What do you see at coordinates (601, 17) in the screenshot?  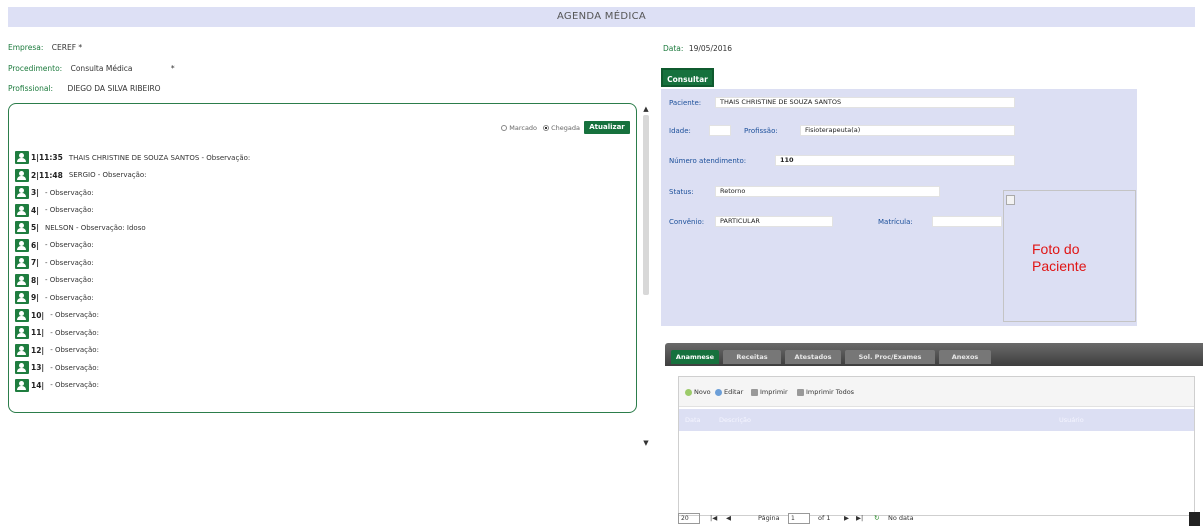 I see `page-title: AGENDA MÉDICA` at bounding box center [601, 17].